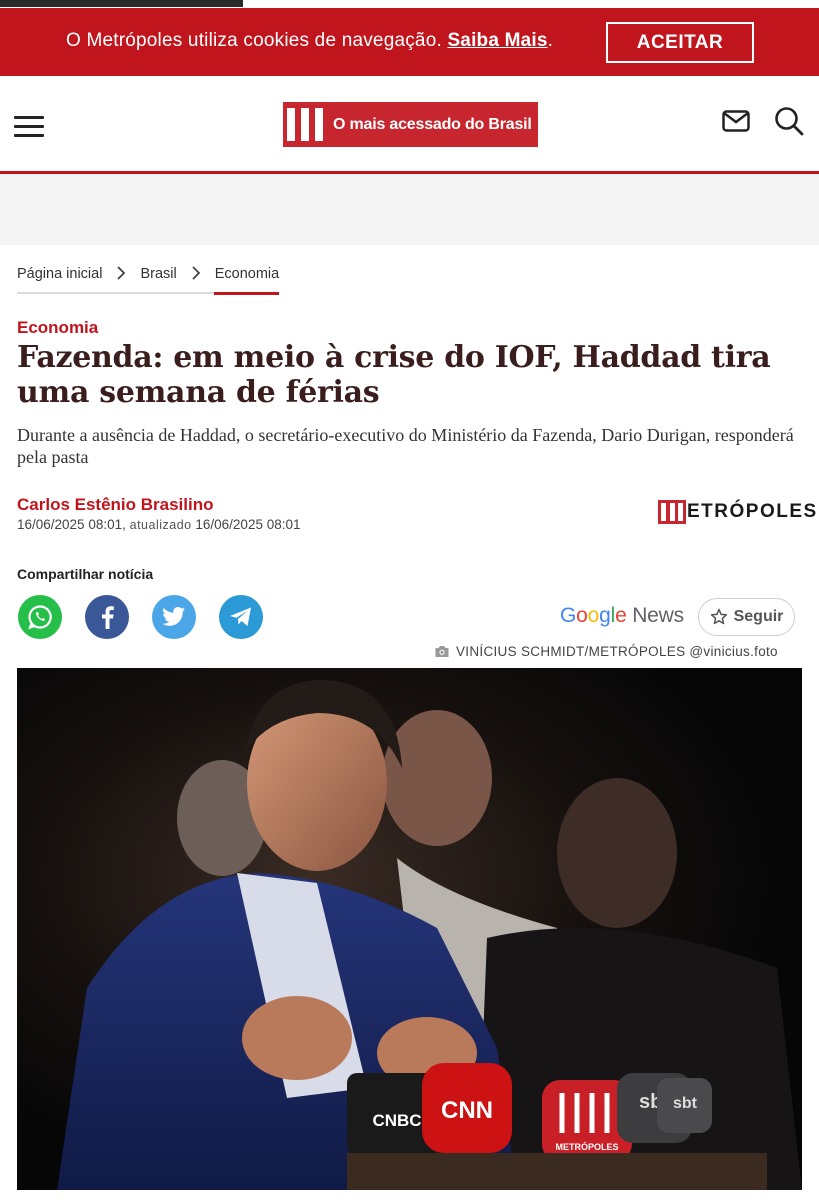  I want to click on camera-icon, so click(442, 651).